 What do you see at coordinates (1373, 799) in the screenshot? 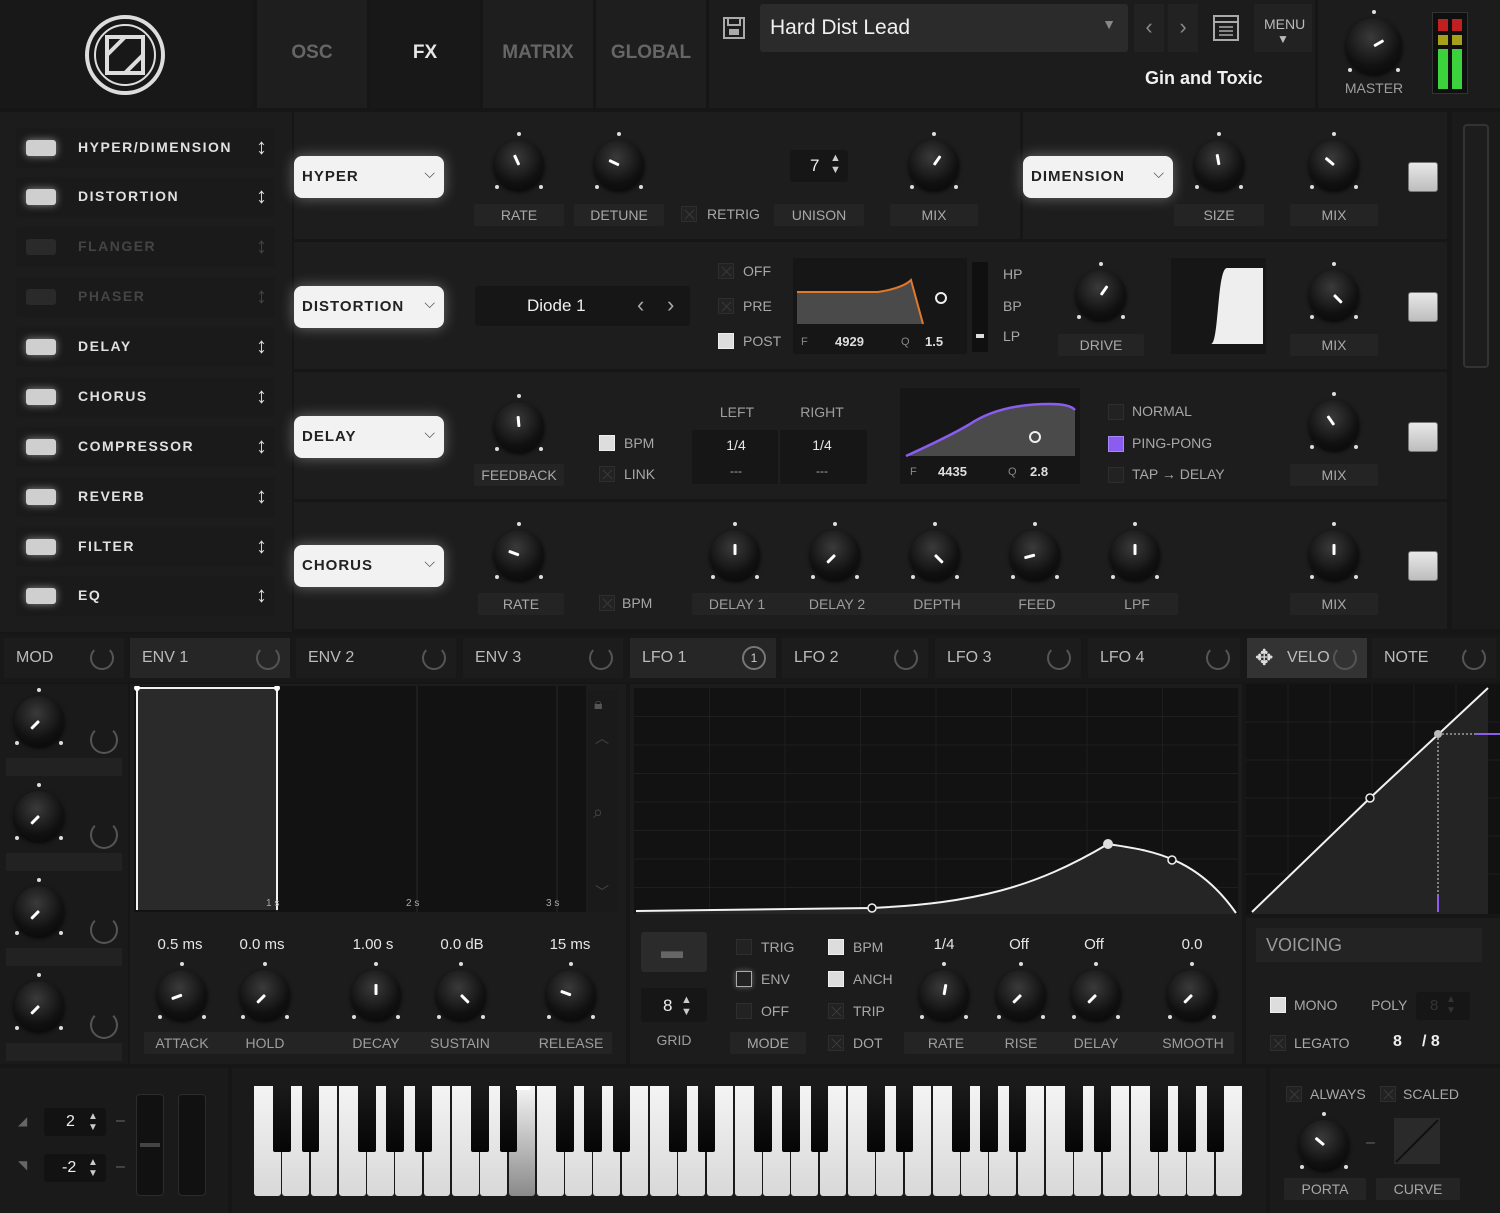
I see `velocity-display` at bounding box center [1373, 799].